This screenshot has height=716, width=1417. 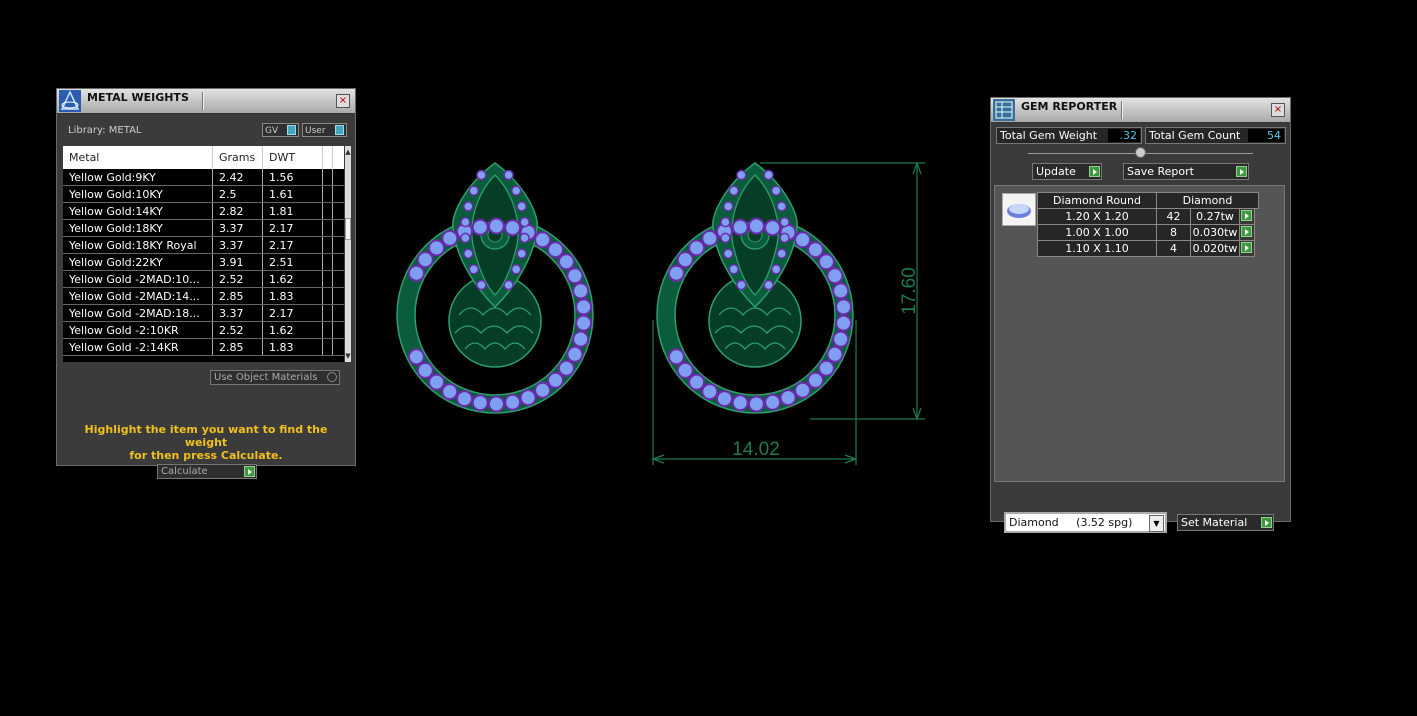 What do you see at coordinates (206, 101) in the screenshot?
I see `metal-weights-titlebar: METAL WEIGHTS ×` at bounding box center [206, 101].